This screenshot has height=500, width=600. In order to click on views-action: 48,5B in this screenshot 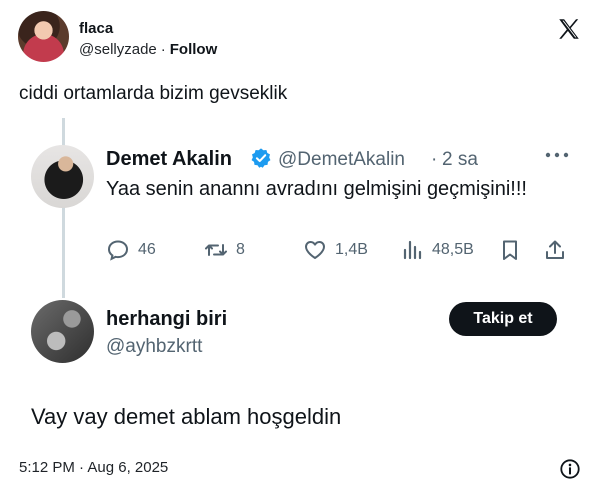, I will do `click(437, 250)`.